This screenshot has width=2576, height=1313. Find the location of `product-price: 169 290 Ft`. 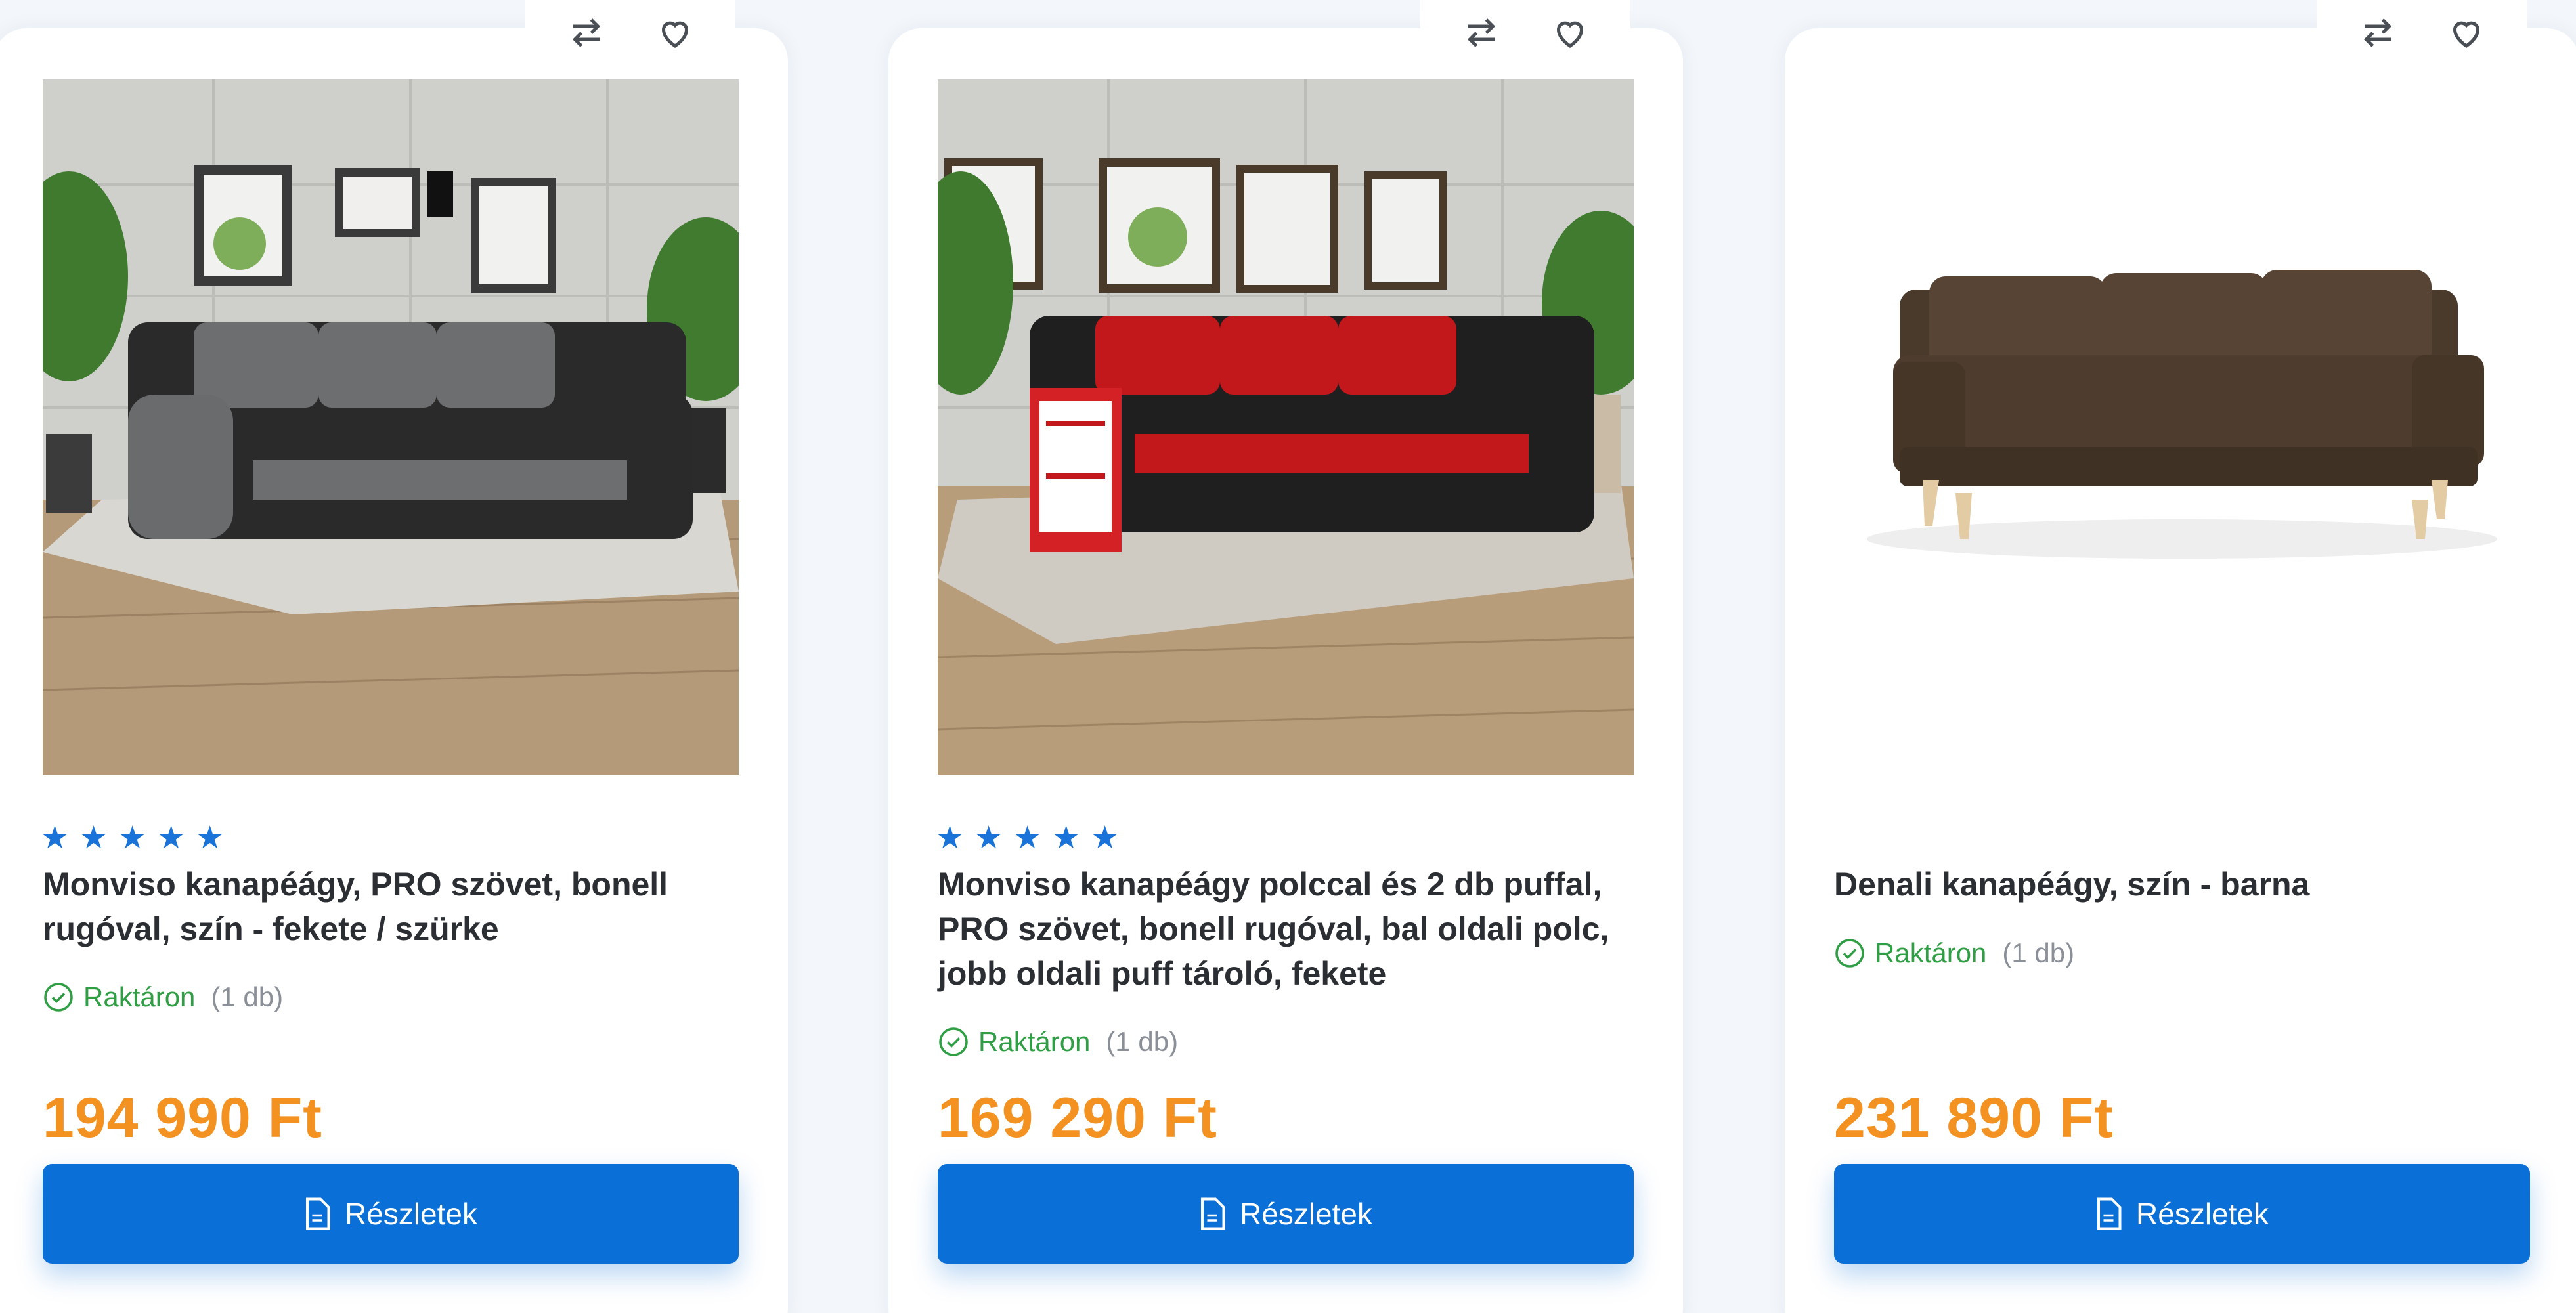

product-price: 169 290 Ft is located at coordinates (1077, 1118).